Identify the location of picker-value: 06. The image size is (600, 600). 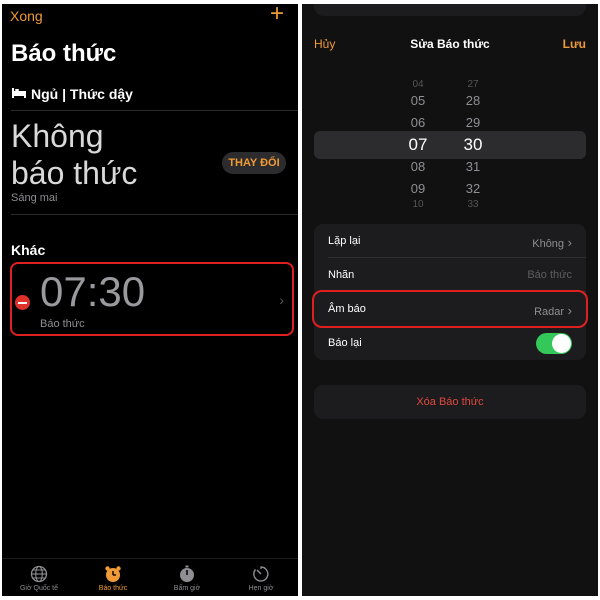
(418, 122).